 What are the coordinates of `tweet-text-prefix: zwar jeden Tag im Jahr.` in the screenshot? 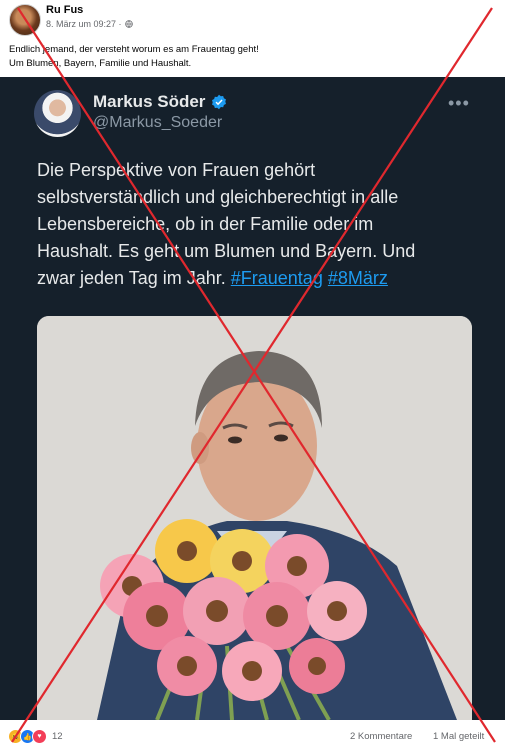 It's located at (134, 278).